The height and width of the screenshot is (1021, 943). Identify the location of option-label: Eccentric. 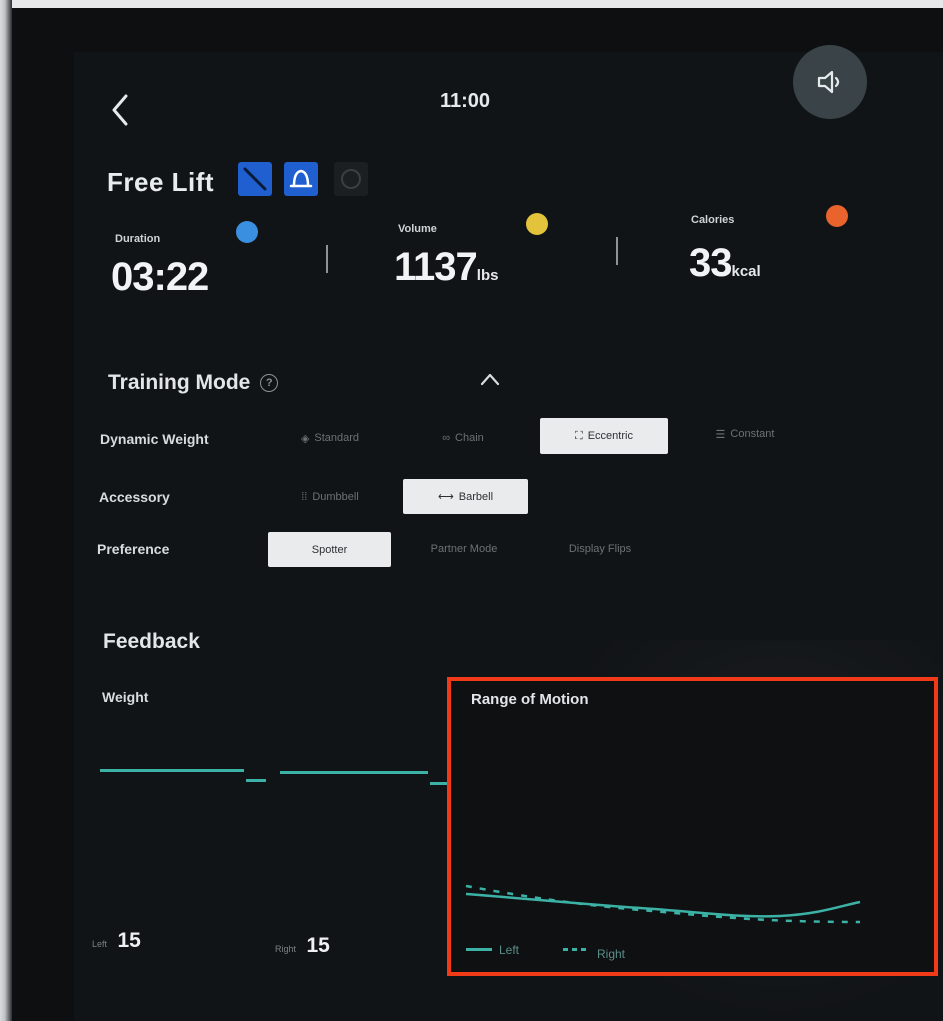
(610, 436).